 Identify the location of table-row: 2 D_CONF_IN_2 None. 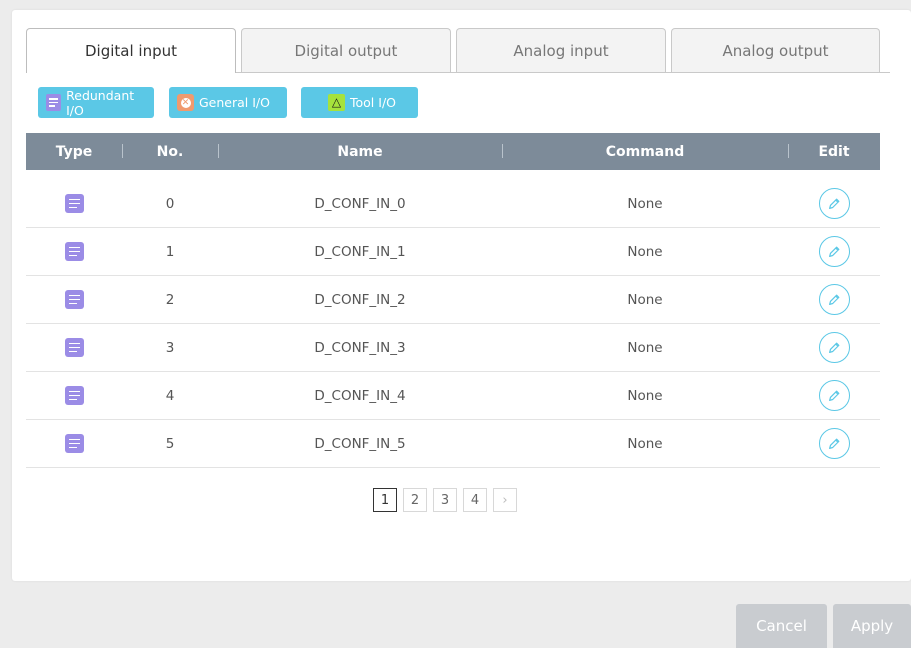
(453, 300).